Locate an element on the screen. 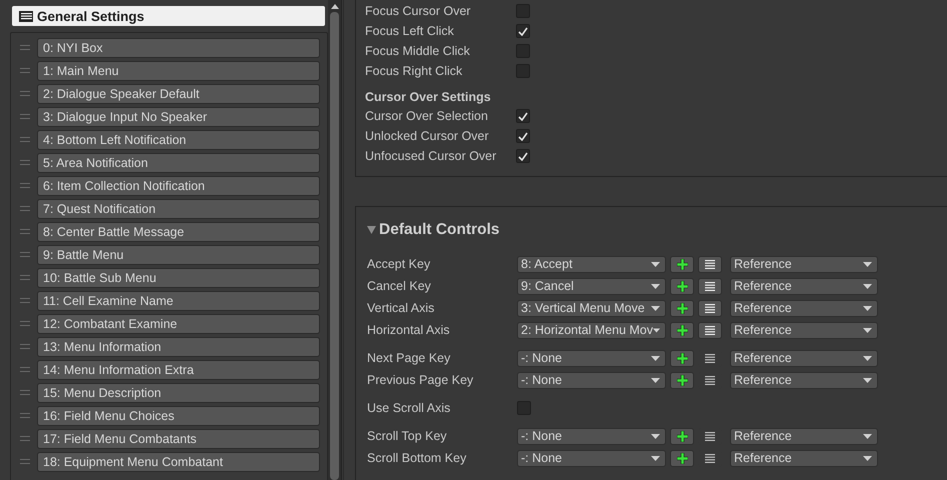 This screenshot has width=947, height=480. setting-label: Scroll Top Key is located at coordinates (407, 436).